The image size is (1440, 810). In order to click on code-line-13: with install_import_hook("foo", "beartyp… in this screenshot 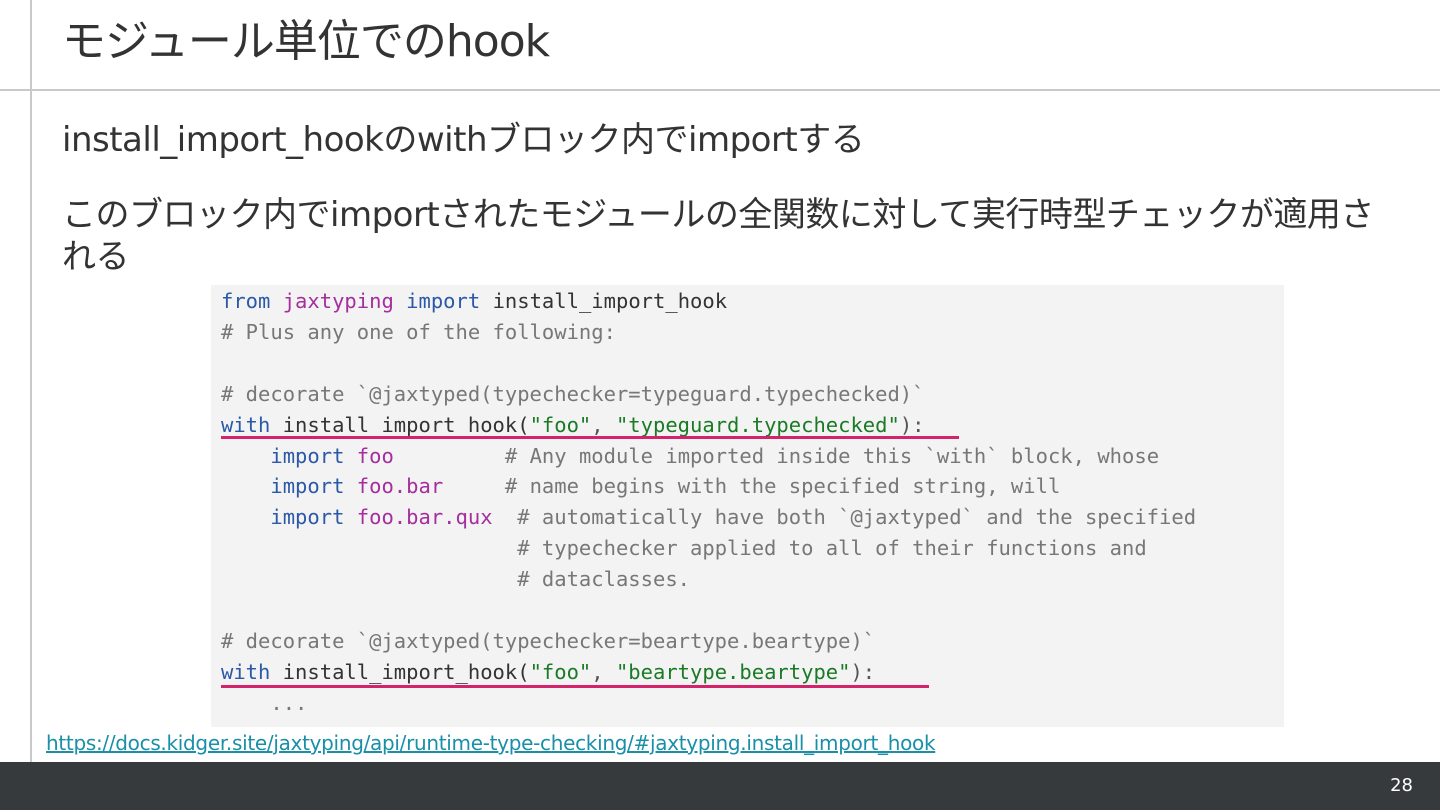, I will do `click(548, 671)`.